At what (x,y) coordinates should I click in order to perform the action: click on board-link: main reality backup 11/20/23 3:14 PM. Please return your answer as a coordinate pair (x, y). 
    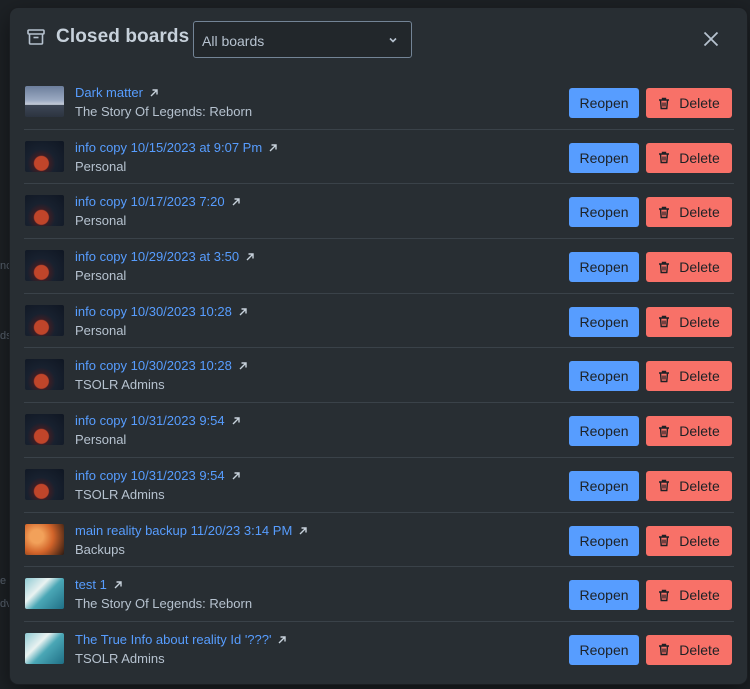
    Looking at the image, I should click on (191, 530).